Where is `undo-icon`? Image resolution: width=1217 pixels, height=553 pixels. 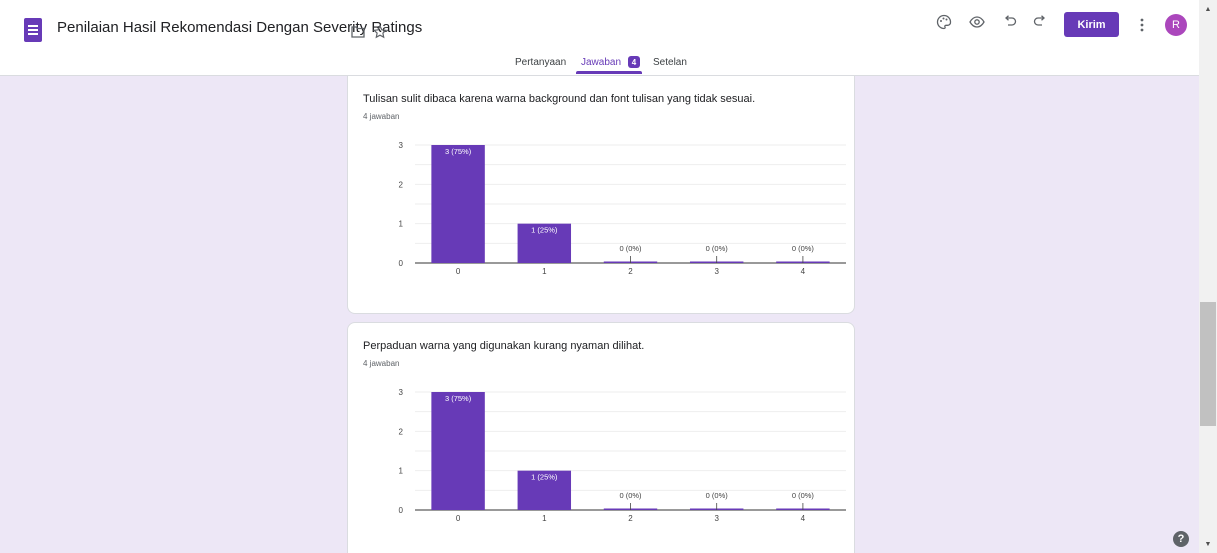 undo-icon is located at coordinates (1010, 22).